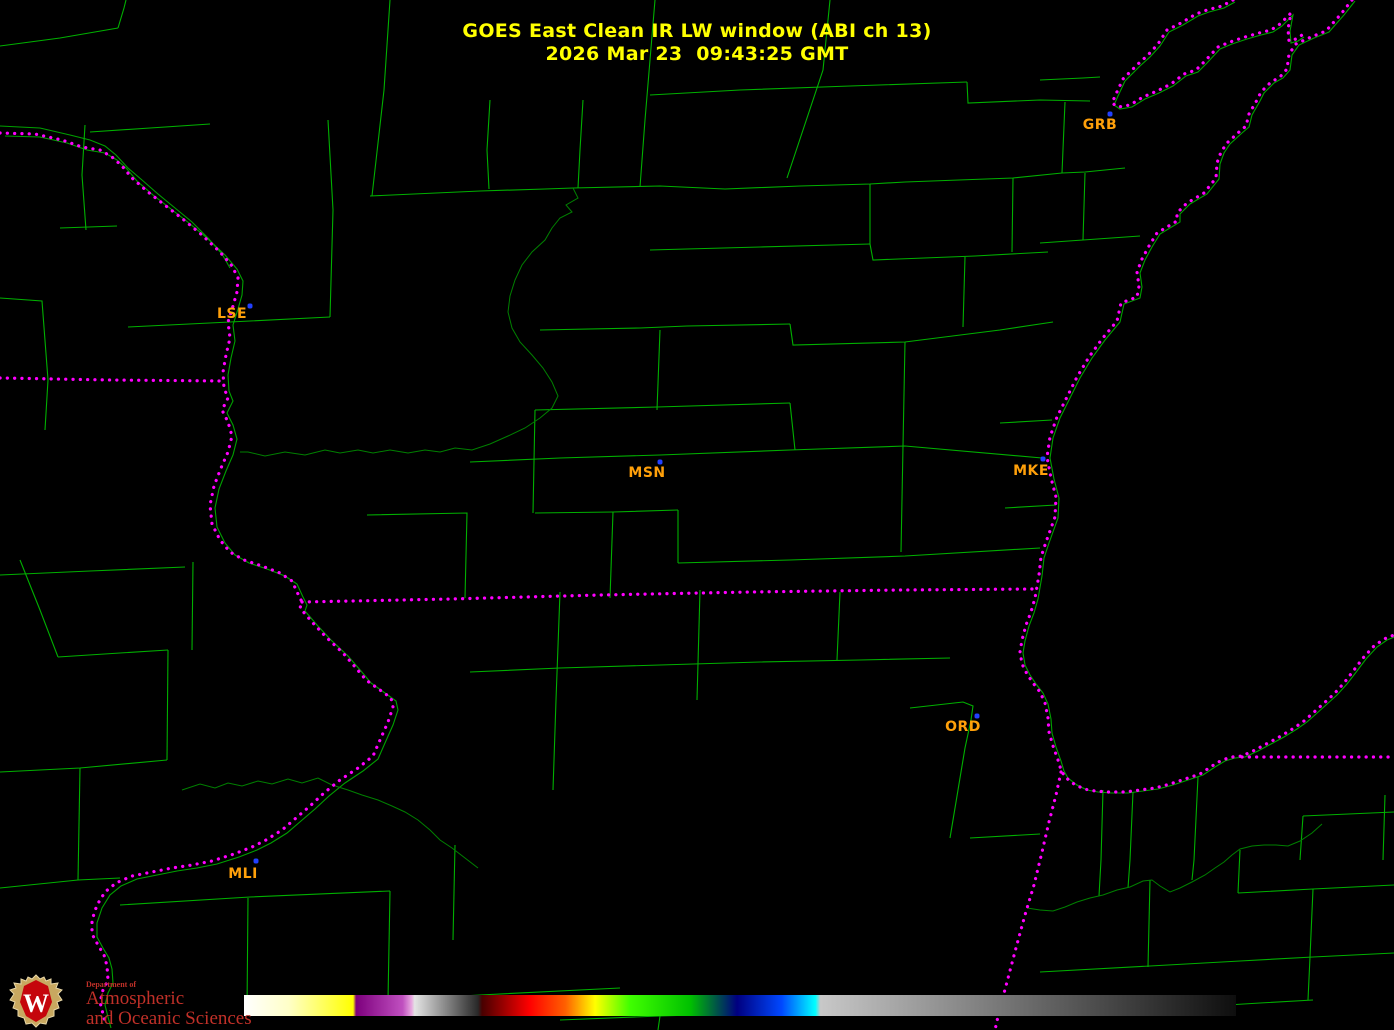 Image resolution: width=1394 pixels, height=1030 pixels. I want to click on station-label-mli: MLI, so click(243, 874).